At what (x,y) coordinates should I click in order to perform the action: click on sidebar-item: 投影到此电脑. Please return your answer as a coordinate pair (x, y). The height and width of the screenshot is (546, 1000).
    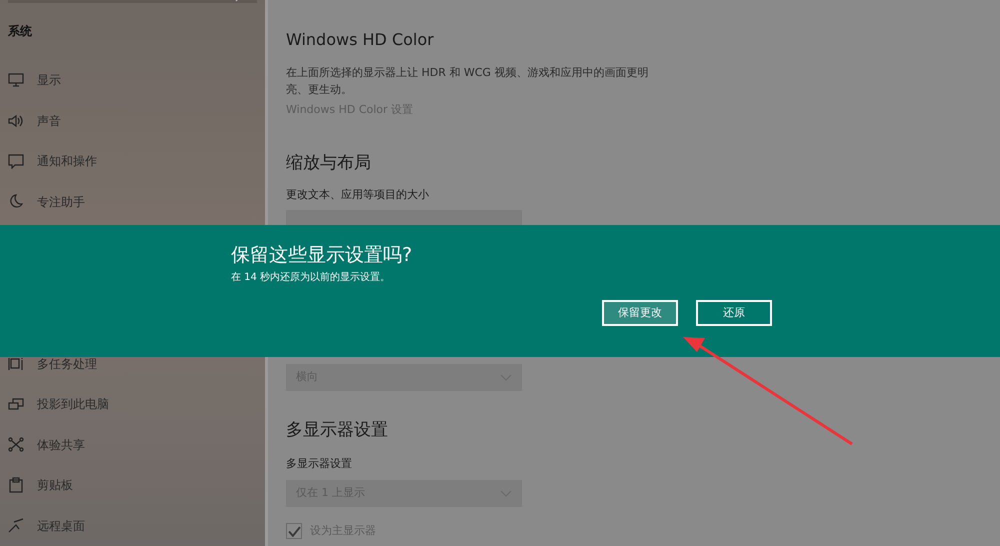
    Looking at the image, I should click on (132, 404).